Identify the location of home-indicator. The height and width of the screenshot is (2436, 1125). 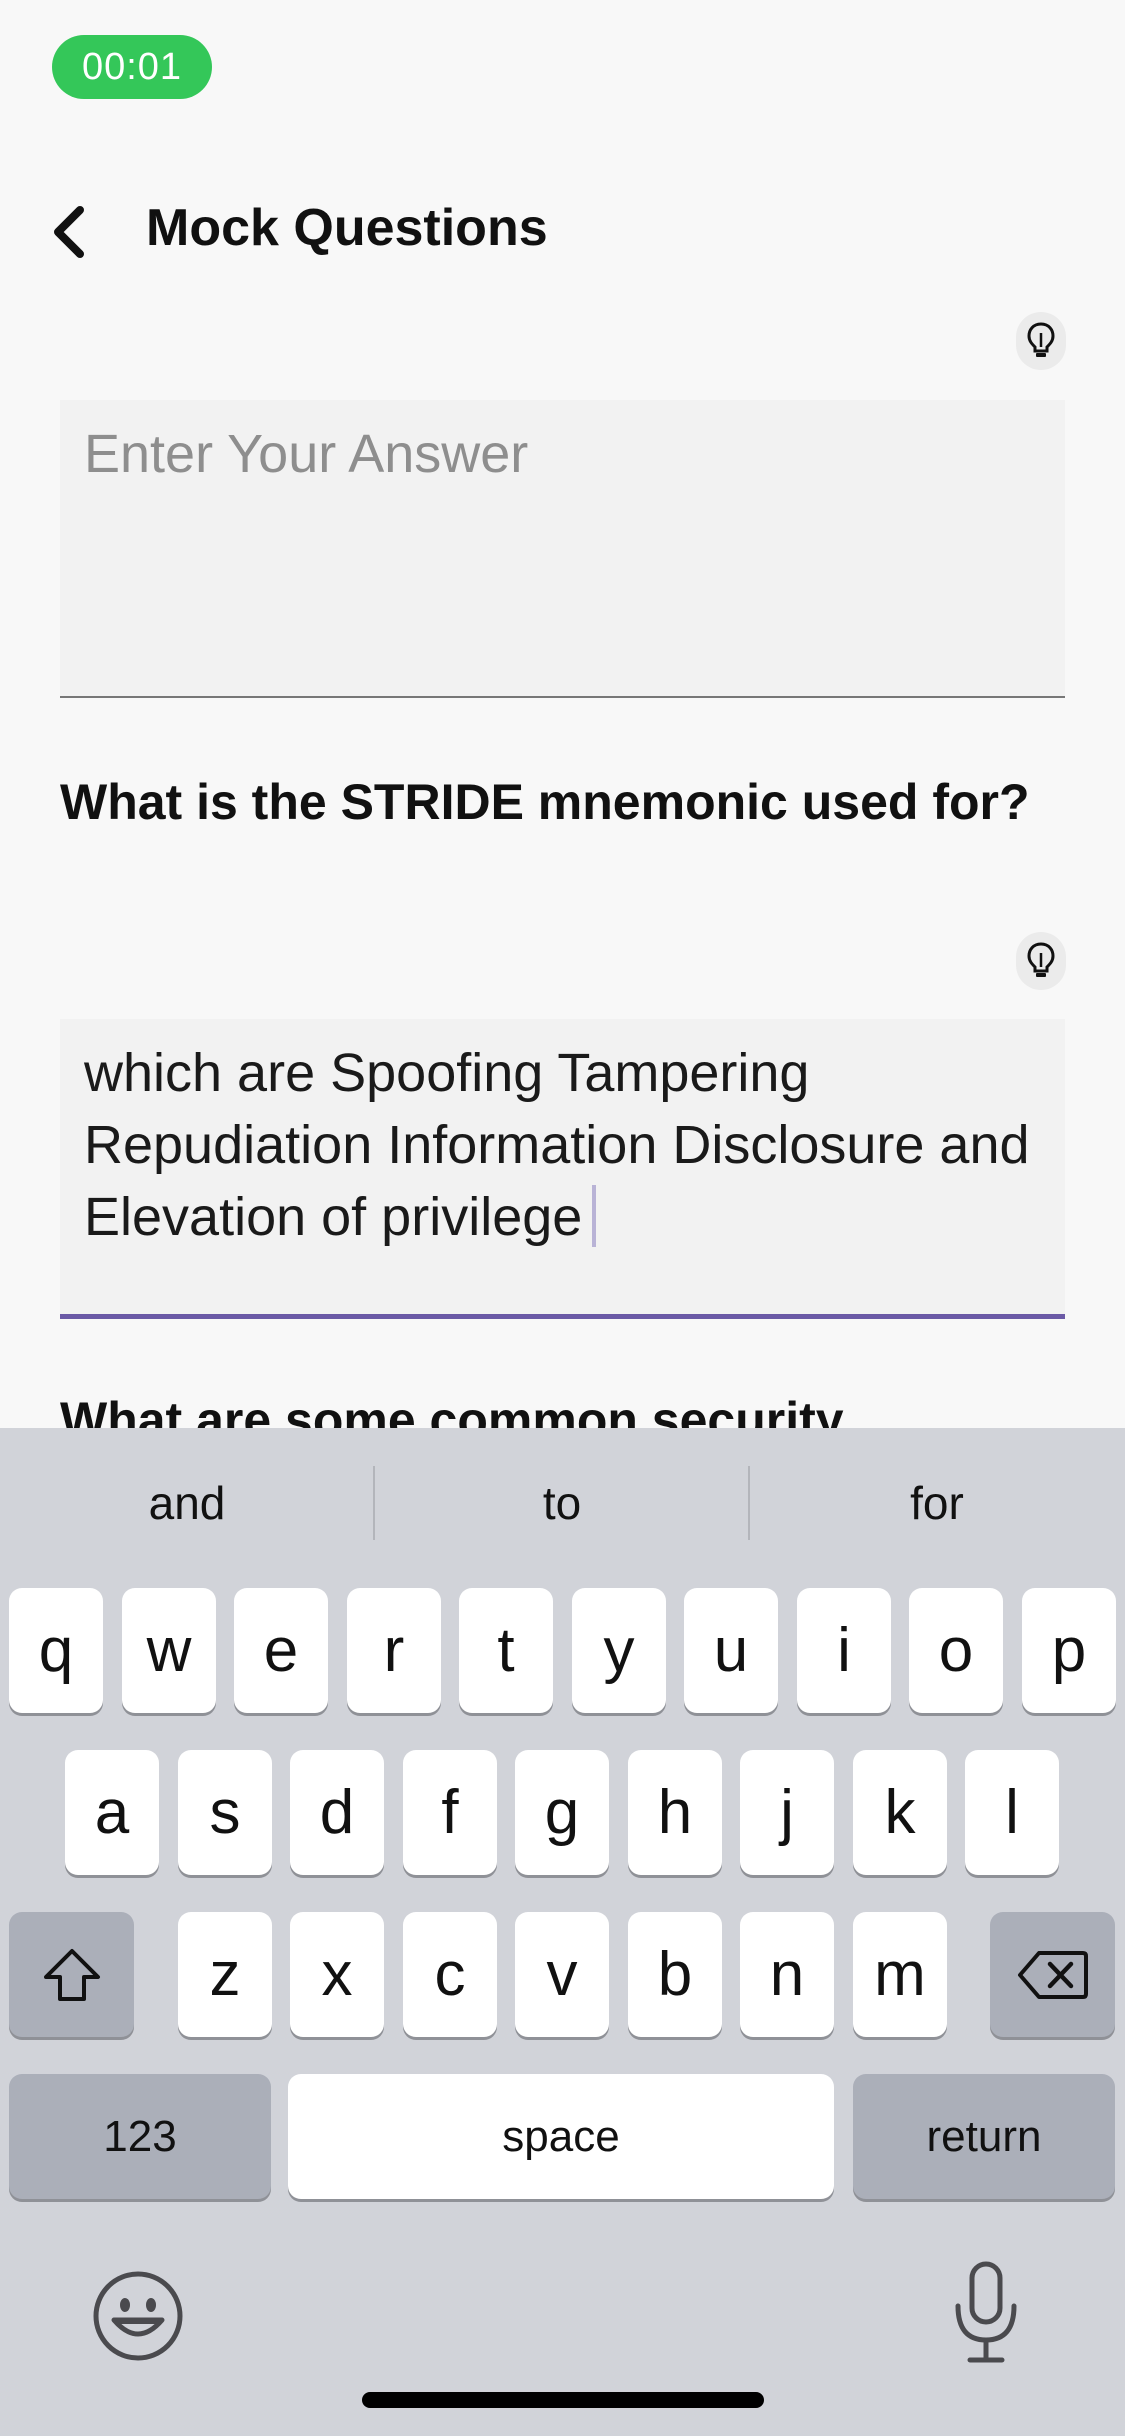
(563, 2400).